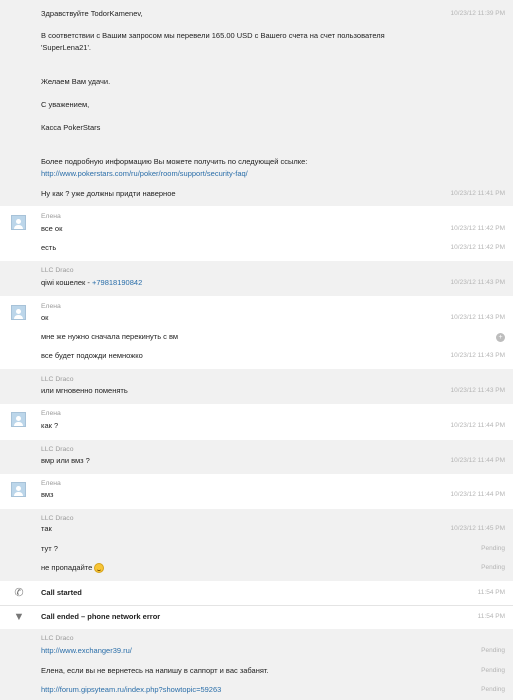 Image resolution: width=513 pixels, height=700 pixels. Describe the element at coordinates (108, 193) in the screenshot. I see `message-text: Ну как ? уже должны придти наверное` at that location.